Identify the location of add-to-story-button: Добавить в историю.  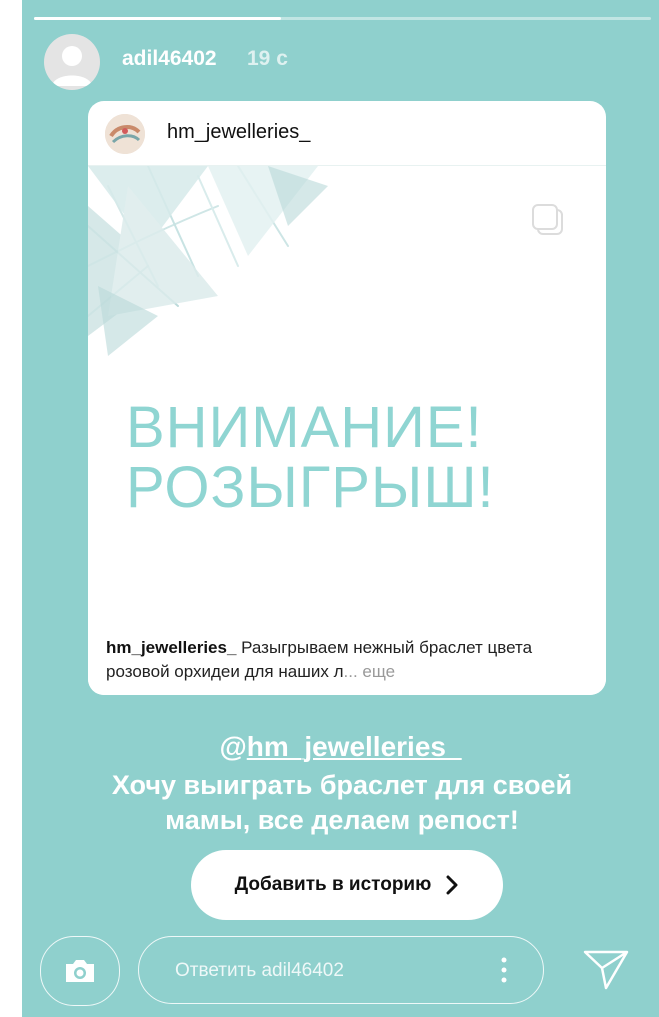
(347, 885).